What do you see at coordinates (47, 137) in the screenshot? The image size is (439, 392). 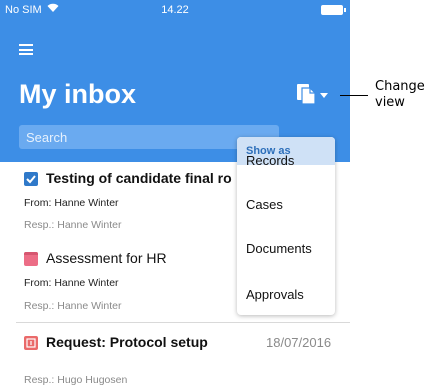 I see `search-placeholder: Search` at bounding box center [47, 137].